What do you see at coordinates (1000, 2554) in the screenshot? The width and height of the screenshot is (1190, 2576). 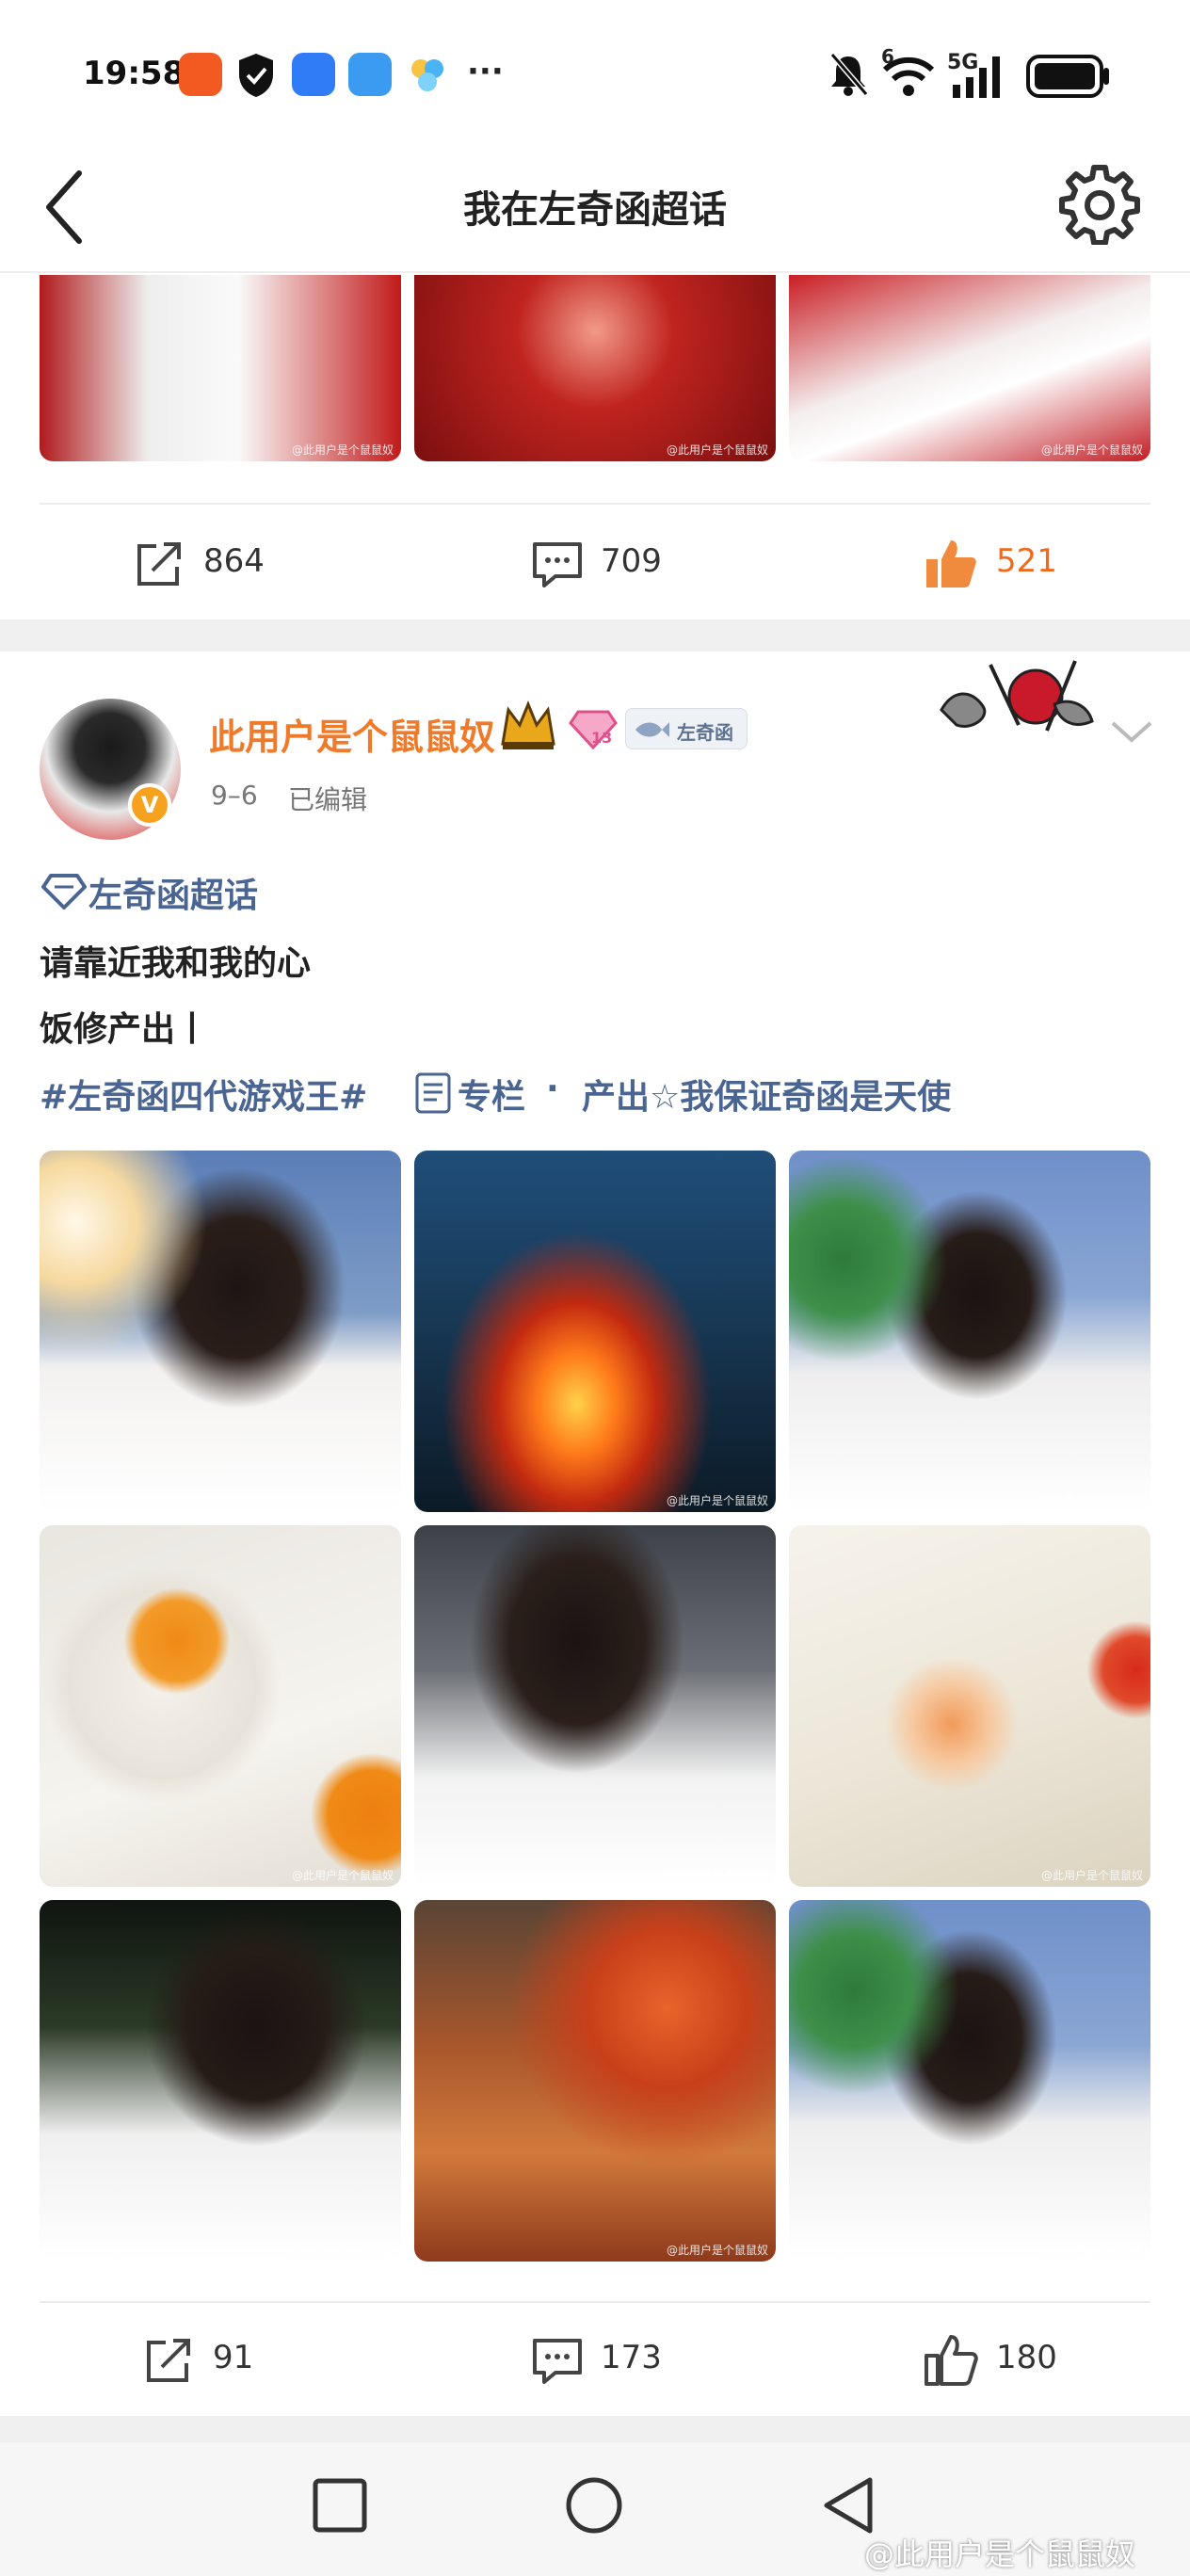 I see `weibo-watermark: @此用户是个鼠鼠奴` at bounding box center [1000, 2554].